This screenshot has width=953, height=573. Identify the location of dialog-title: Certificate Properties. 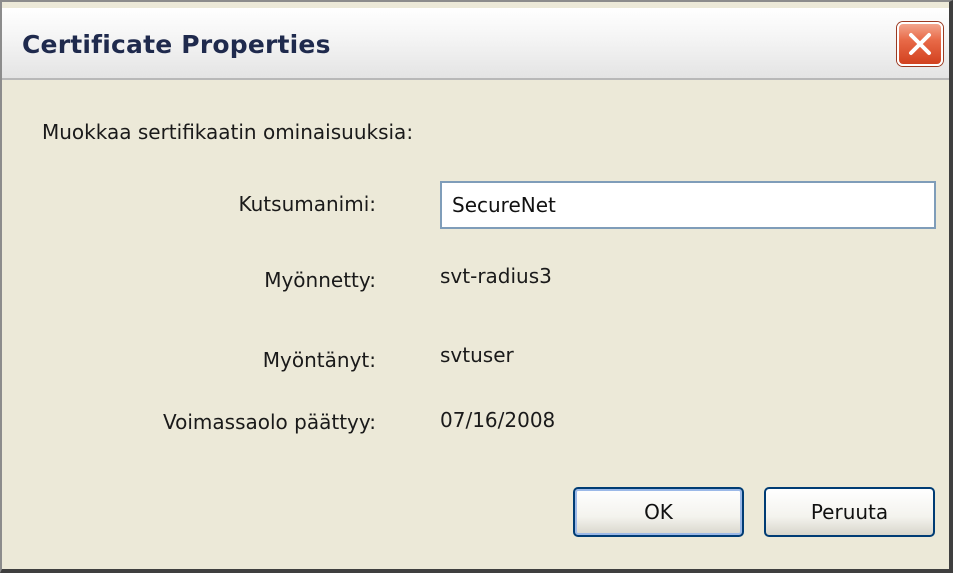
(176, 44).